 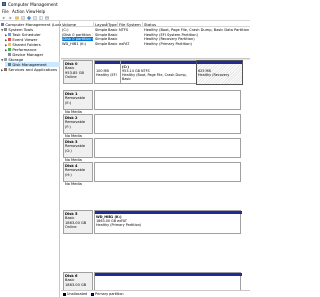 I want to click on legend-primary-partition: Primary partition, so click(x=109, y=294).